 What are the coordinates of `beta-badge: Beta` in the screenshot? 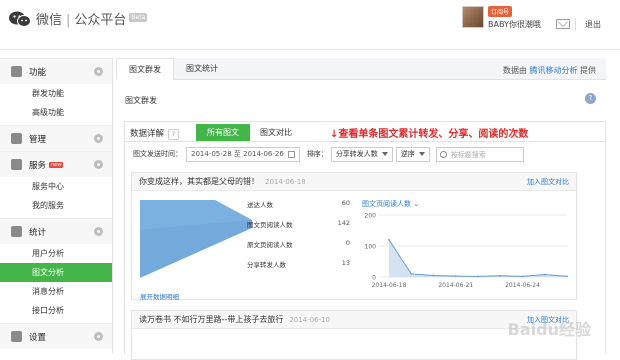 It's located at (138, 17).